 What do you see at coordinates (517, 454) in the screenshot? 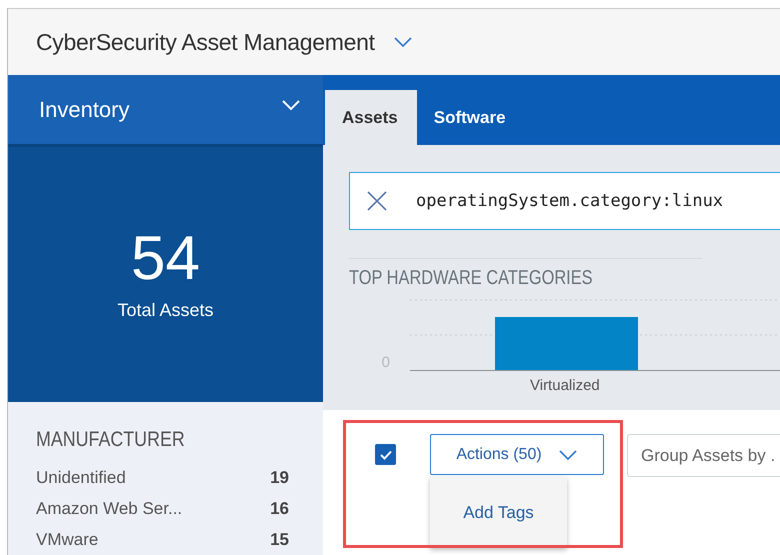
I see `actions-button: Actions (50)` at bounding box center [517, 454].